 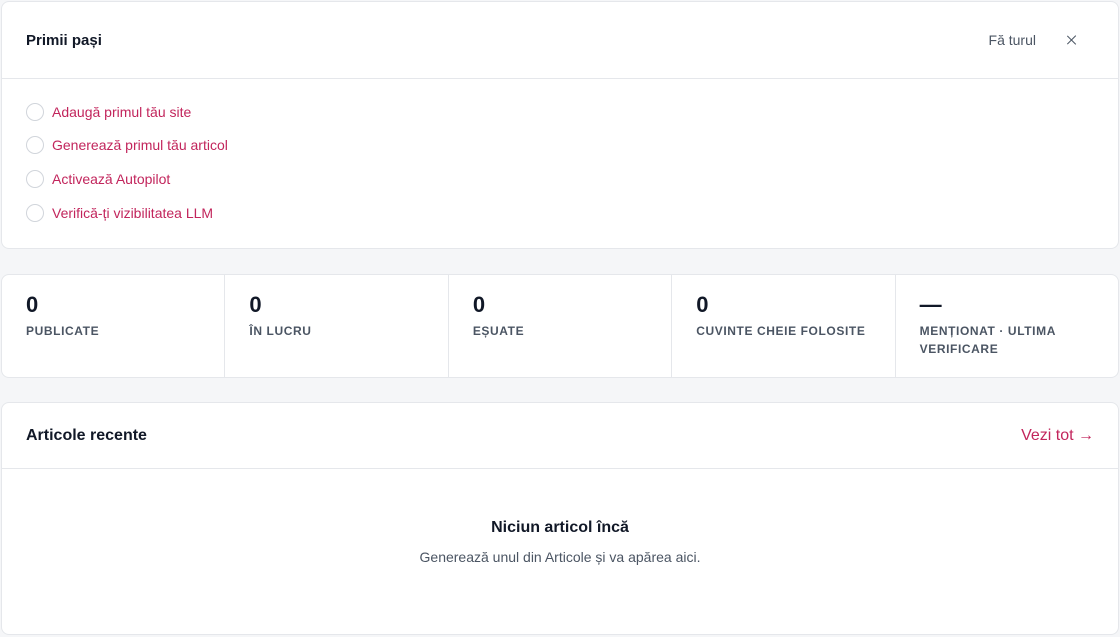 What do you see at coordinates (132, 213) in the screenshot?
I see `checklist-item-label: Verifică-ți vizibilitatea LLM` at bounding box center [132, 213].